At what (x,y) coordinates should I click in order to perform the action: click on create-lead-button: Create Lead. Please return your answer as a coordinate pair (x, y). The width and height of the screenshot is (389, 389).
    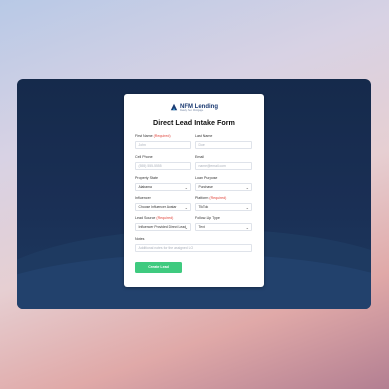
    Looking at the image, I should click on (158, 267).